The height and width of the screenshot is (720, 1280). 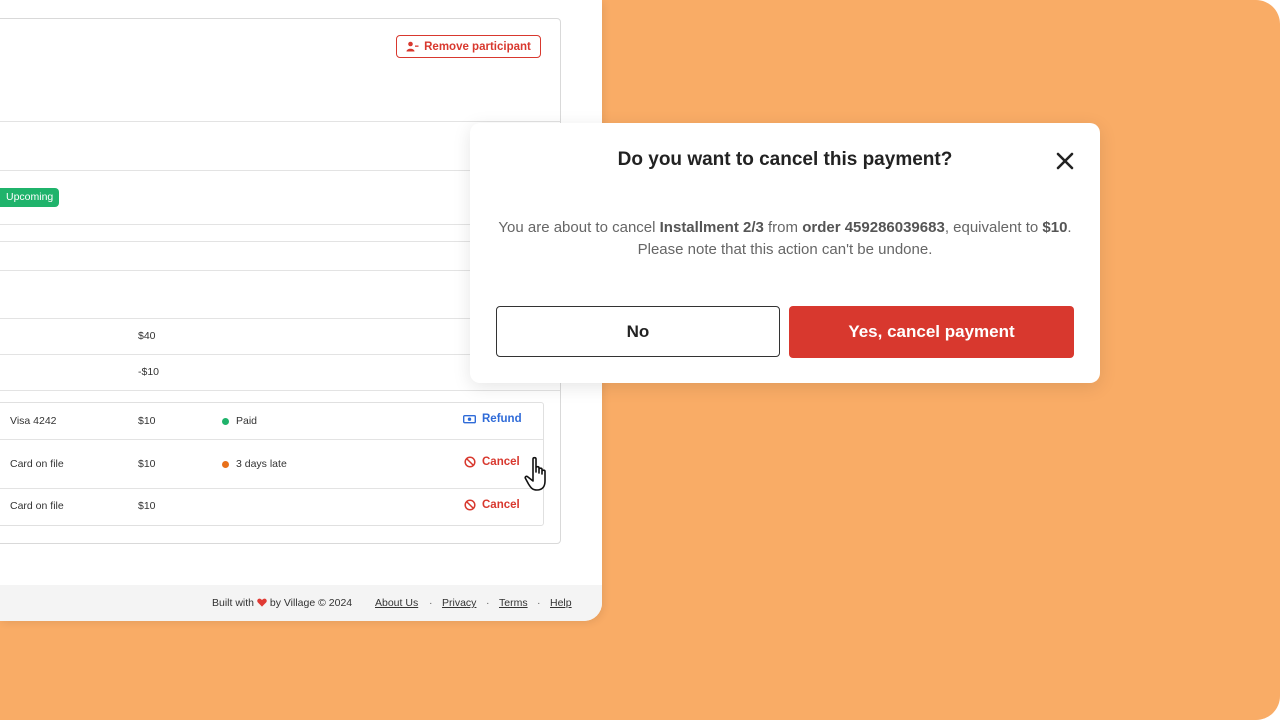 I want to click on message-text: You are about to cancel, so click(x=579, y=227).